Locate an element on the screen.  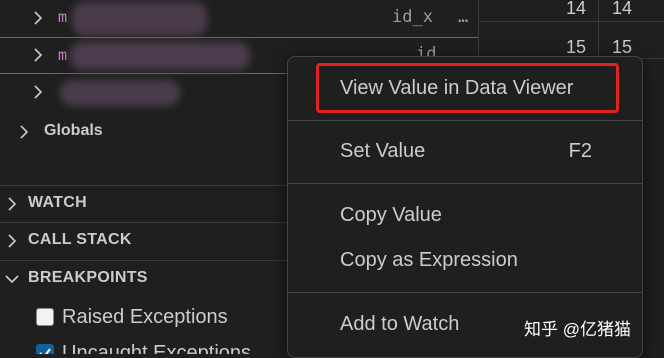
keyboard-shortcut: F2 is located at coordinates (580, 151).